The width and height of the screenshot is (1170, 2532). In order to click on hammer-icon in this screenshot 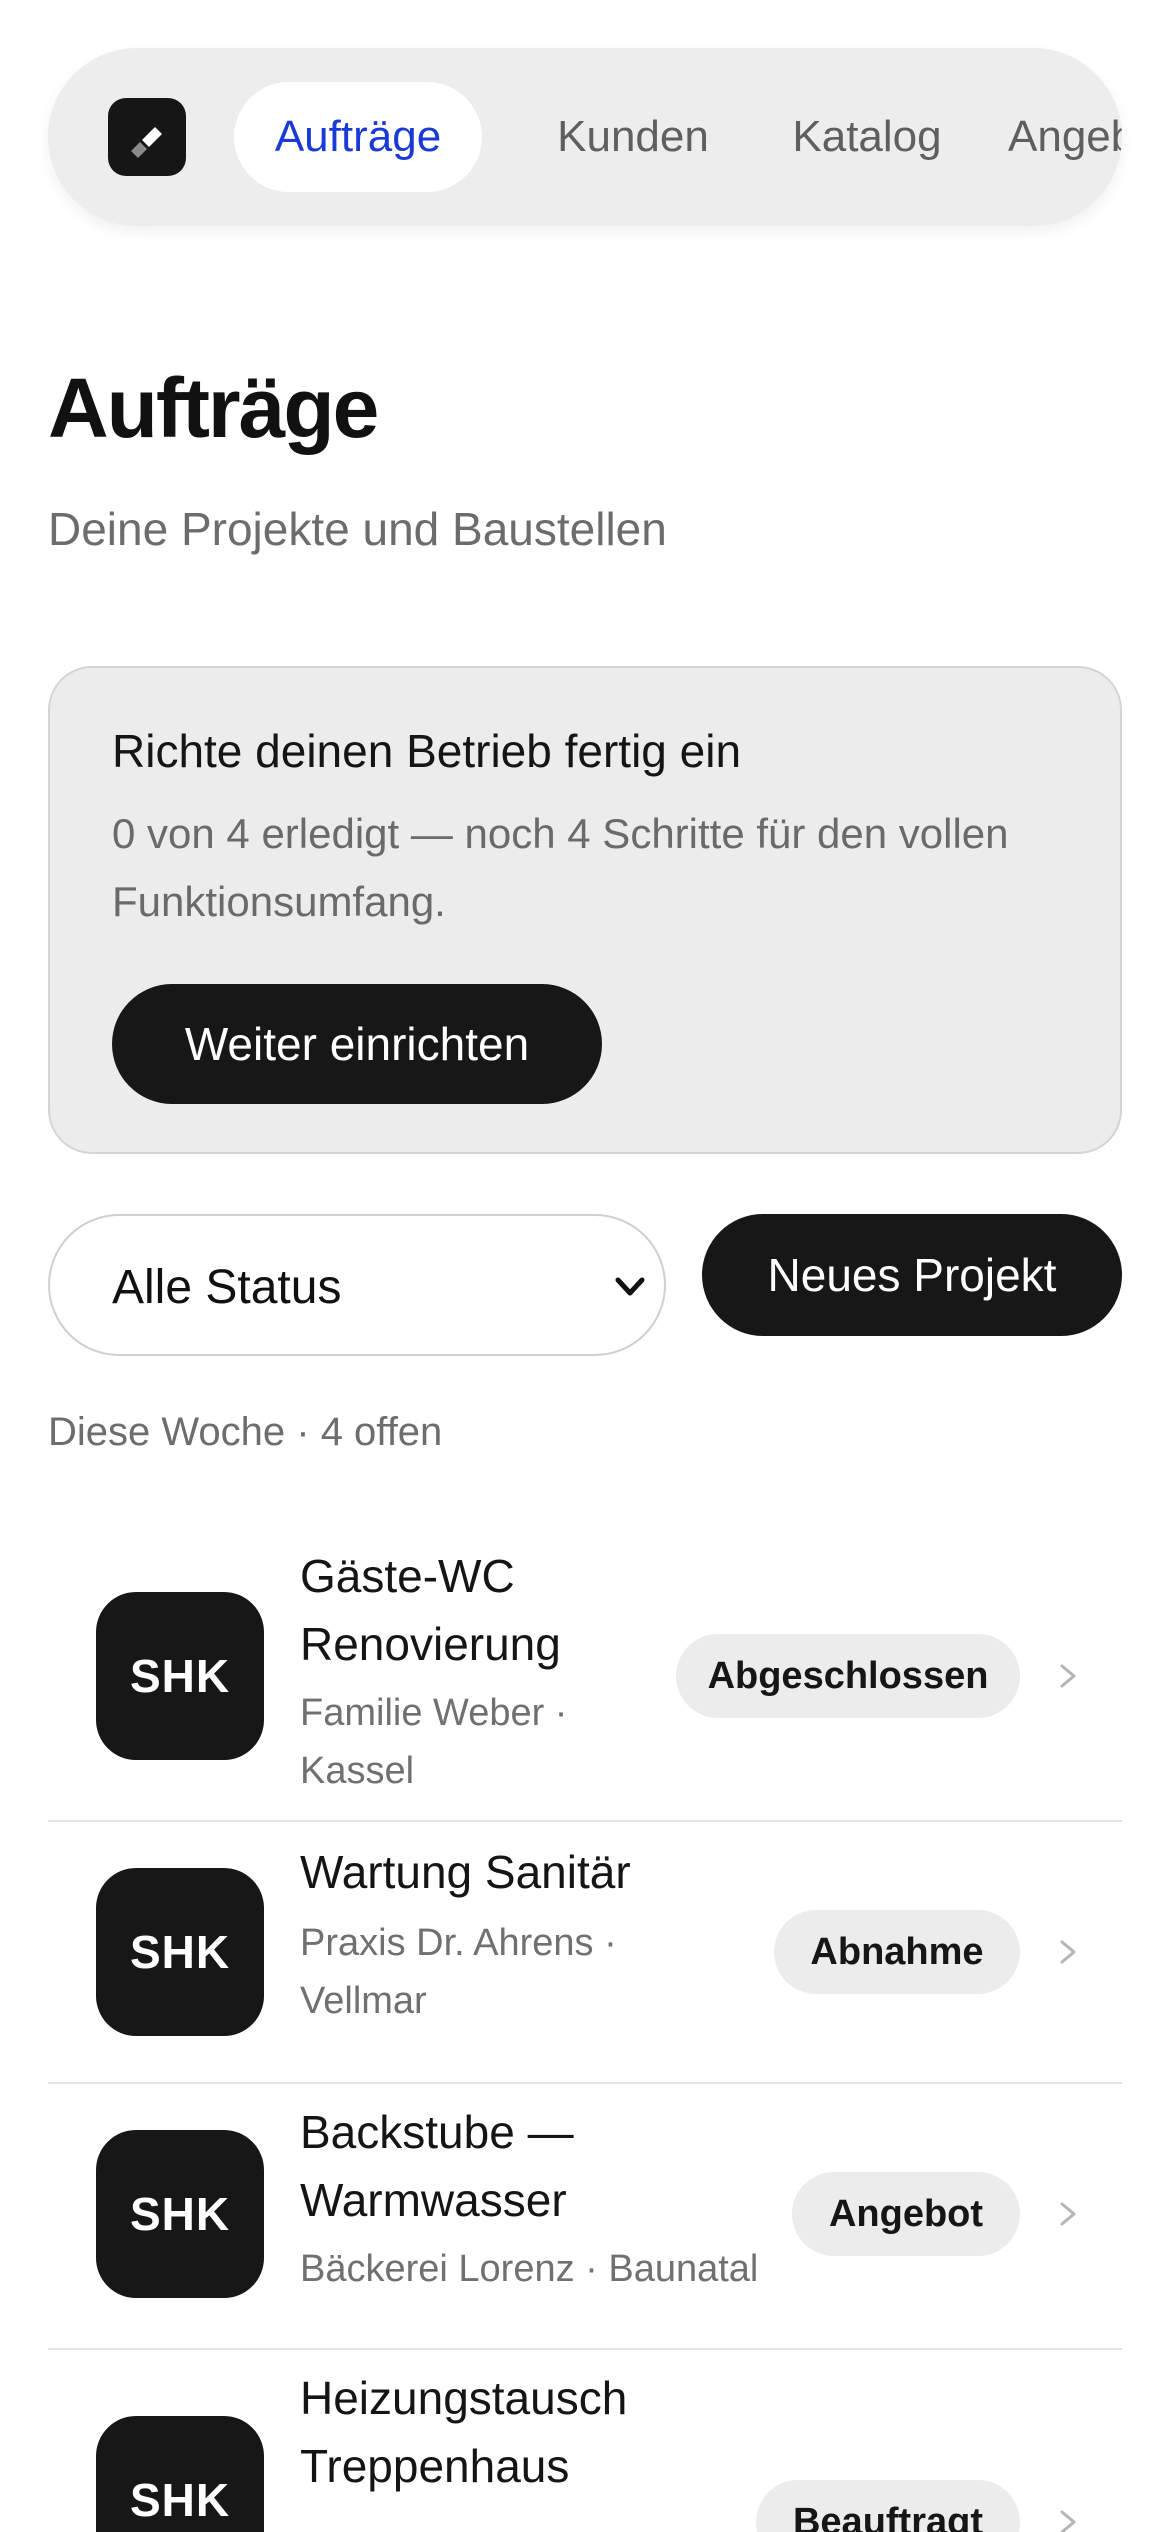, I will do `click(146, 142)`.